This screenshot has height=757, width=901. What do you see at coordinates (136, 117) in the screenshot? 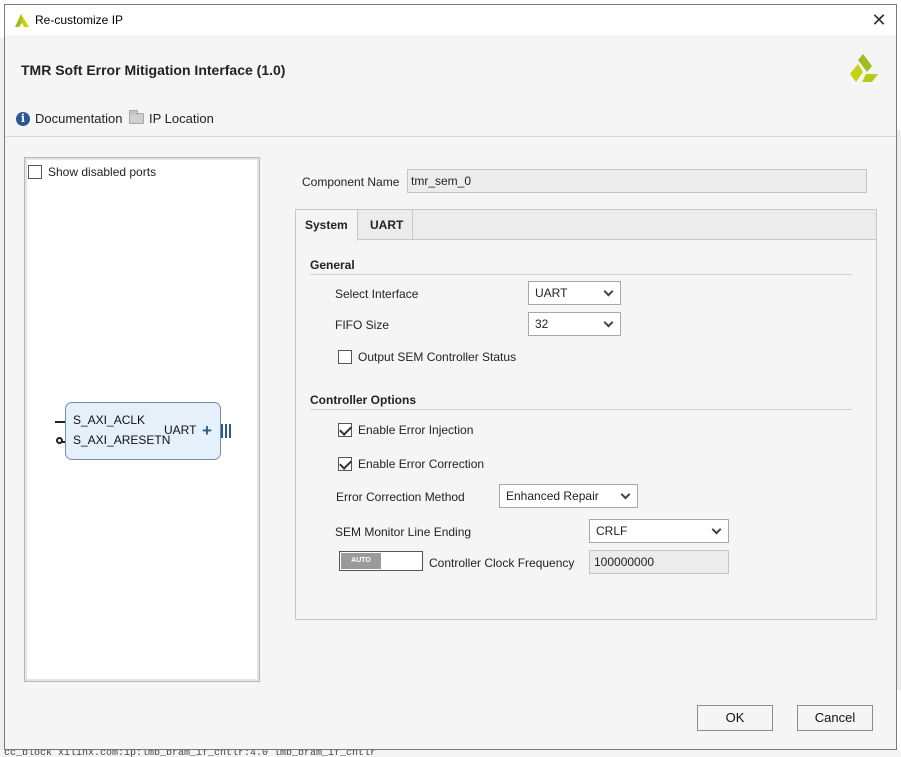
I see `folder-icon` at bounding box center [136, 117].